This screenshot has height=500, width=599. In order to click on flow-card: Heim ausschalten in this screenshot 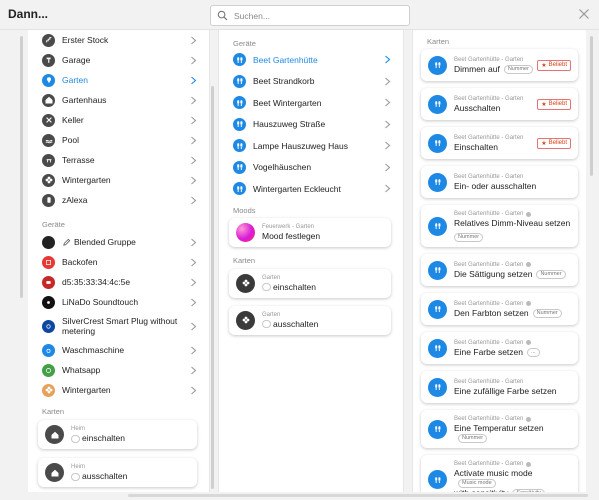, I will do `click(117, 472)`.